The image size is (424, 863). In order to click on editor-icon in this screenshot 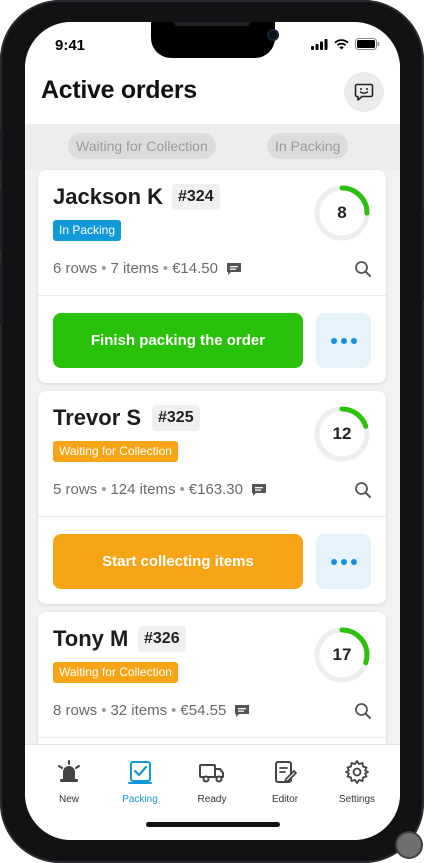, I will do `click(286, 772)`.